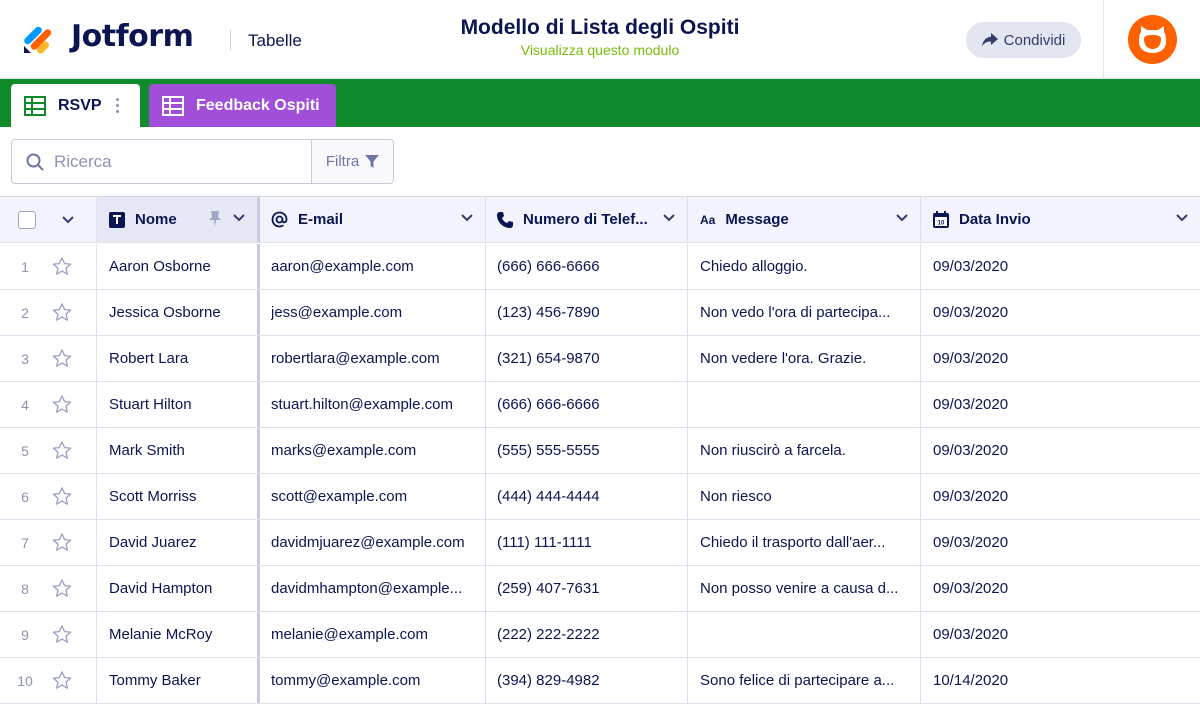 This screenshot has width=1200, height=704. I want to click on cell-name: Stuart Hilton, so click(178, 404).